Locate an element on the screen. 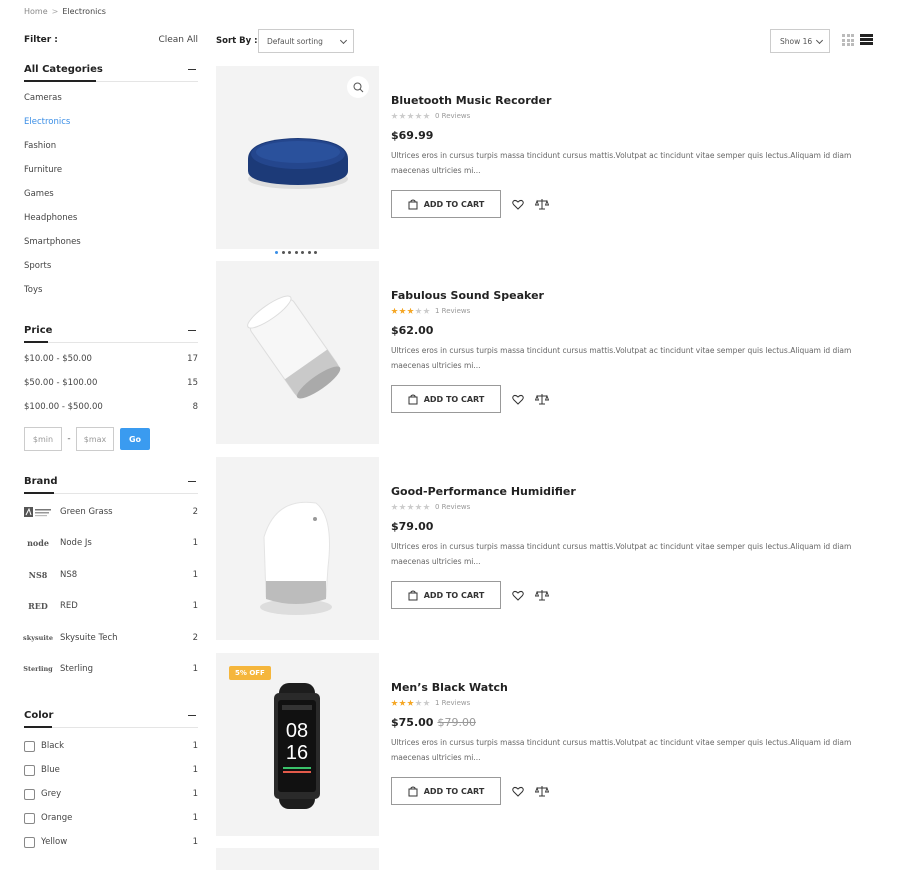 This screenshot has width=917, height=870. show-count-select: Show 16 is located at coordinates (800, 41).